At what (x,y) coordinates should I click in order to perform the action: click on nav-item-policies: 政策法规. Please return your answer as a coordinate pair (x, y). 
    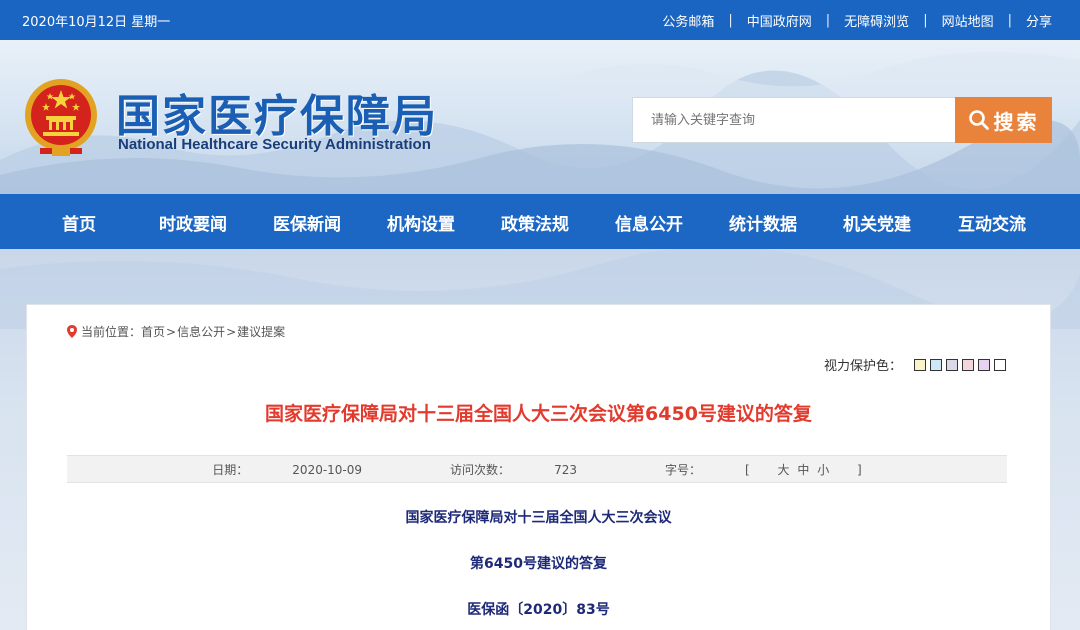
    Looking at the image, I should click on (535, 222).